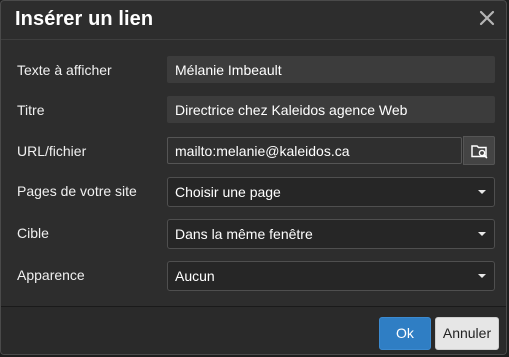 The image size is (509, 357). I want to click on appearance-label: Apparence, so click(51, 275).